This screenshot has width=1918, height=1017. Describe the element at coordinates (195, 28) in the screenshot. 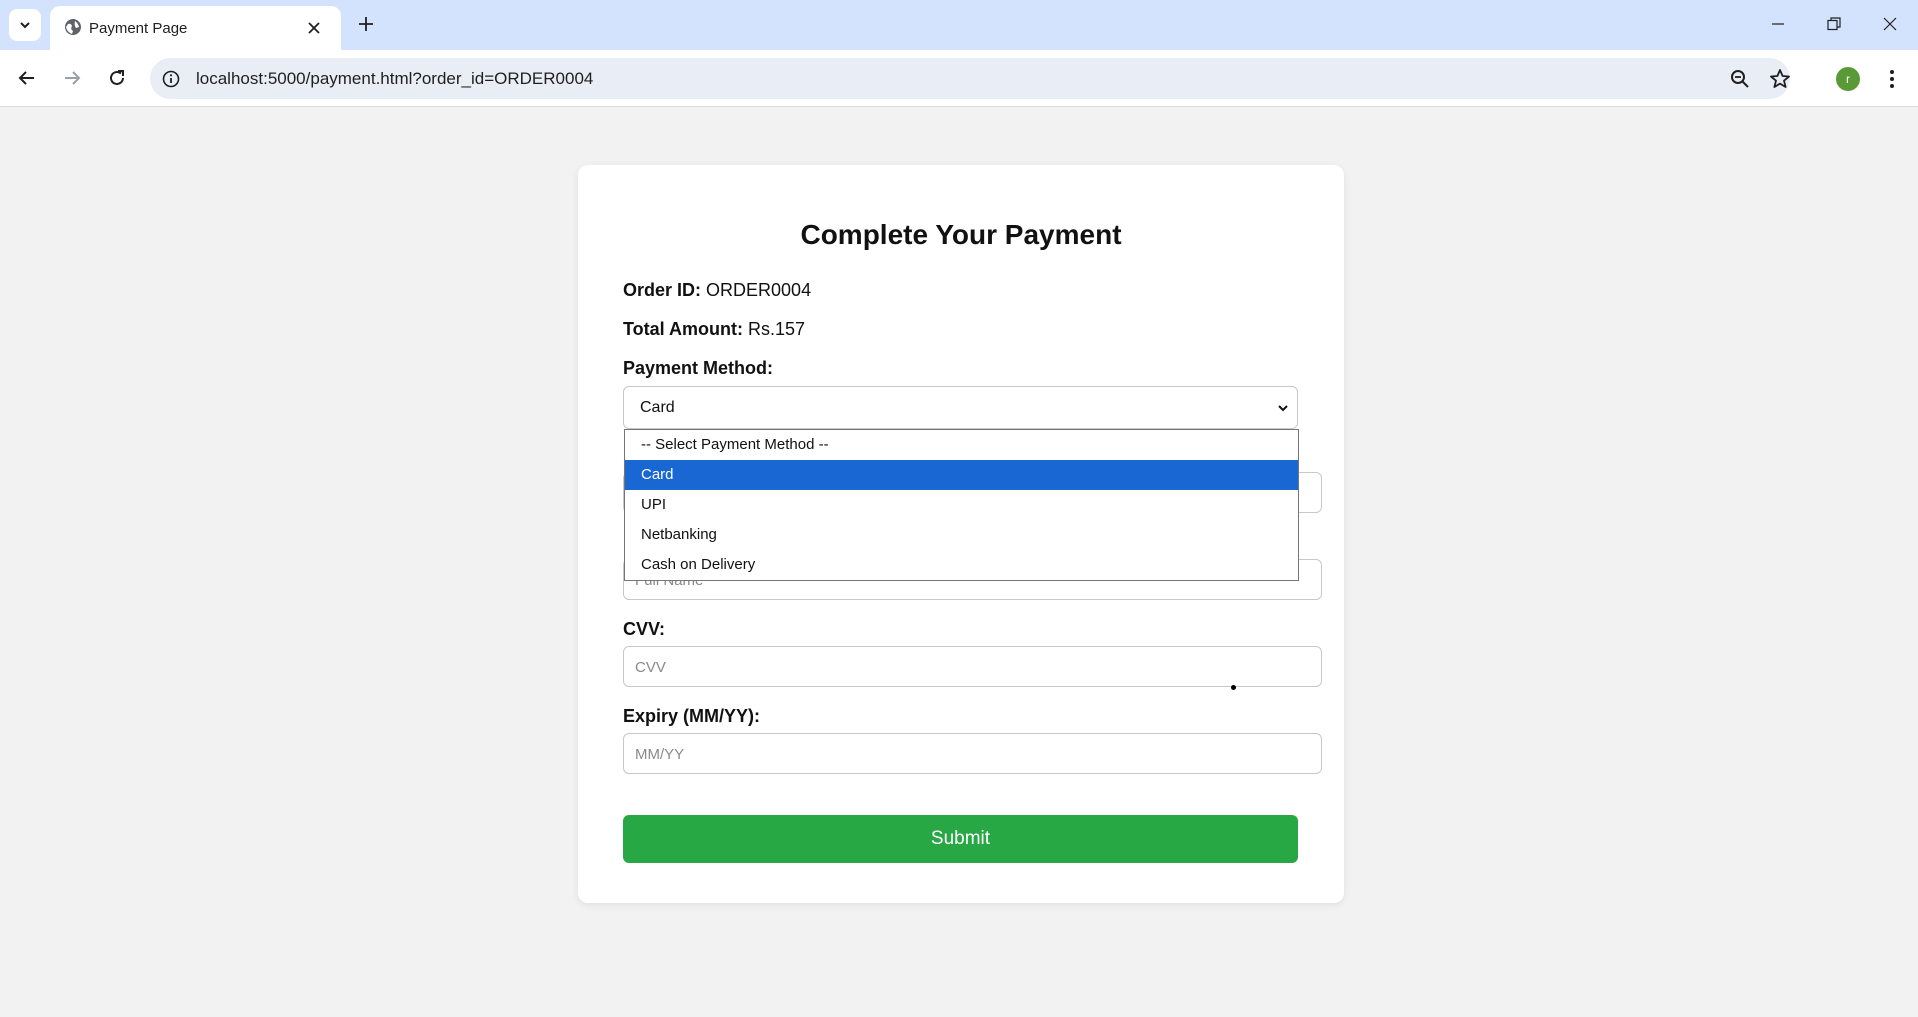

I see `tab-payment-page: Payment Page` at that location.